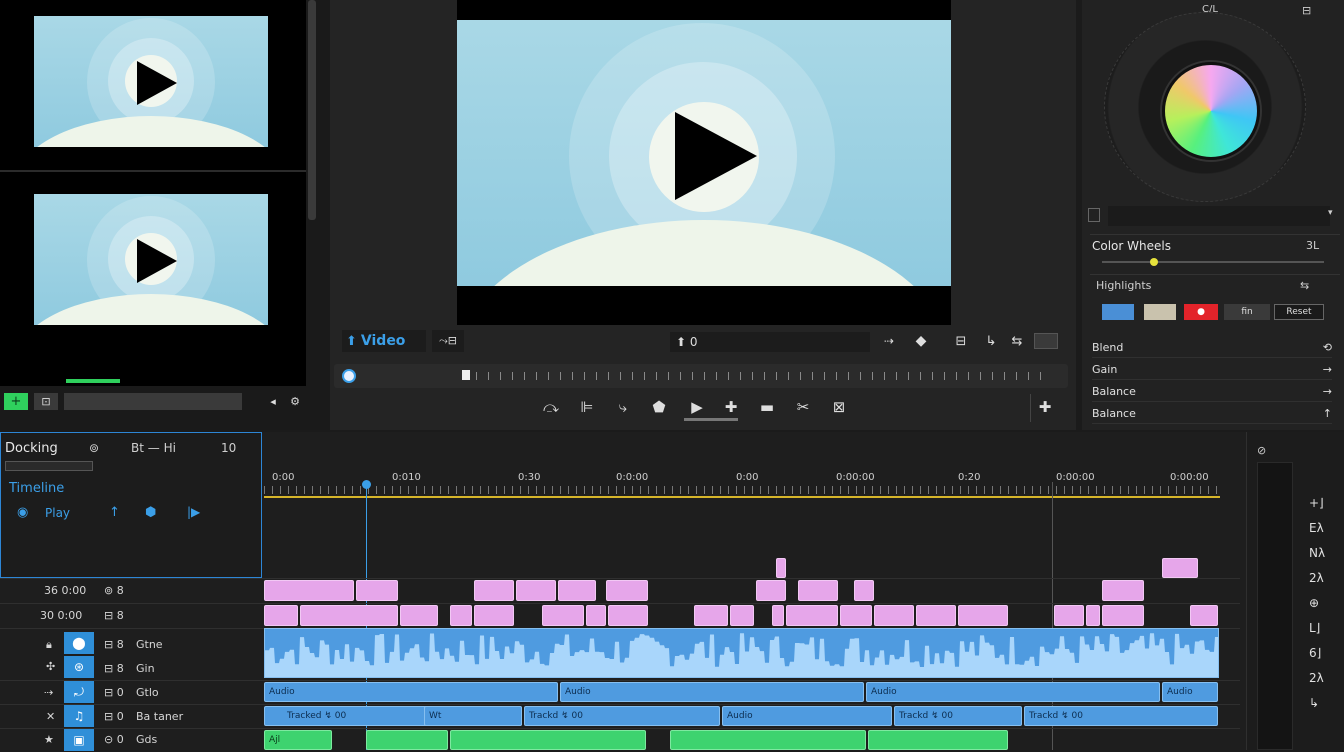 The image size is (1344, 752). I want to click on mark-out-icon: ⤷, so click(623, 407).